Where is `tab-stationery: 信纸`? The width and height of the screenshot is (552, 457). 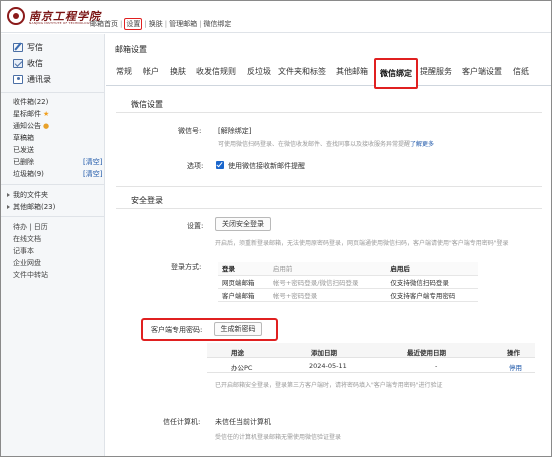
tab-stationery: 信纸 is located at coordinates (521, 71).